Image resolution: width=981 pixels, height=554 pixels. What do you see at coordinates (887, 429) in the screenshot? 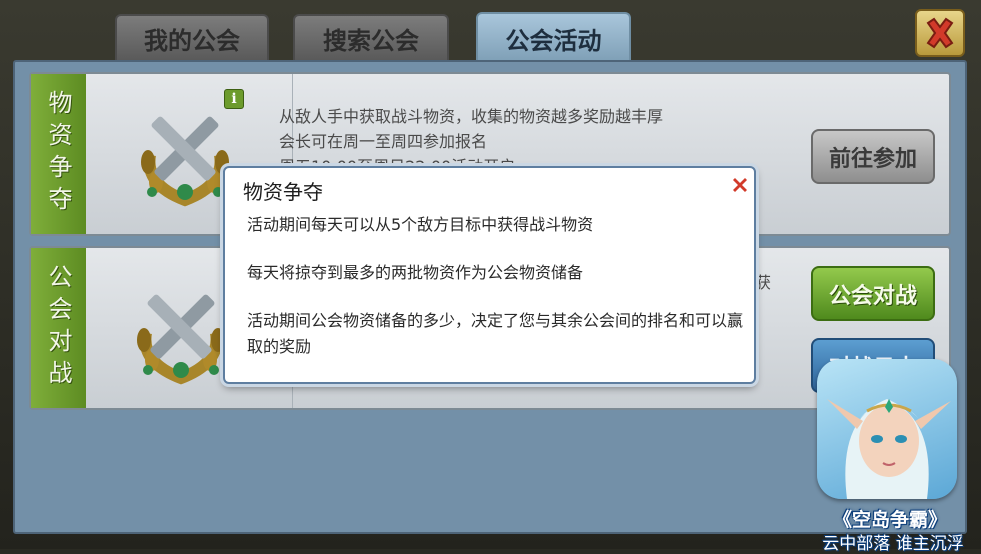
I see `elf-character-icon` at bounding box center [887, 429].